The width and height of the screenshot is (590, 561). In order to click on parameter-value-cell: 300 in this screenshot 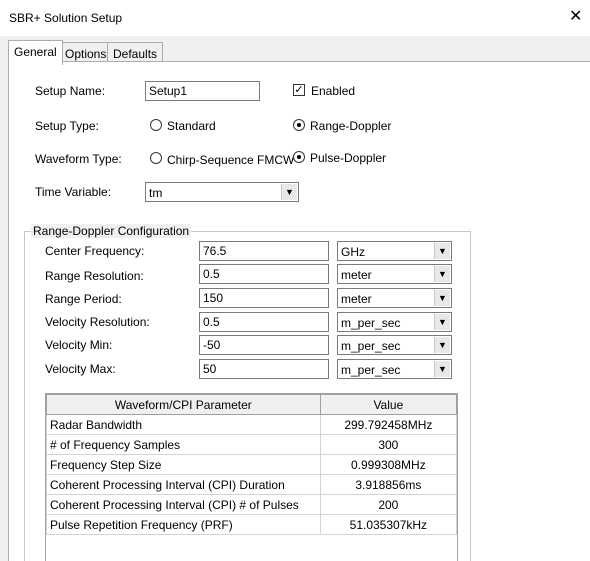, I will do `click(388, 444)`.